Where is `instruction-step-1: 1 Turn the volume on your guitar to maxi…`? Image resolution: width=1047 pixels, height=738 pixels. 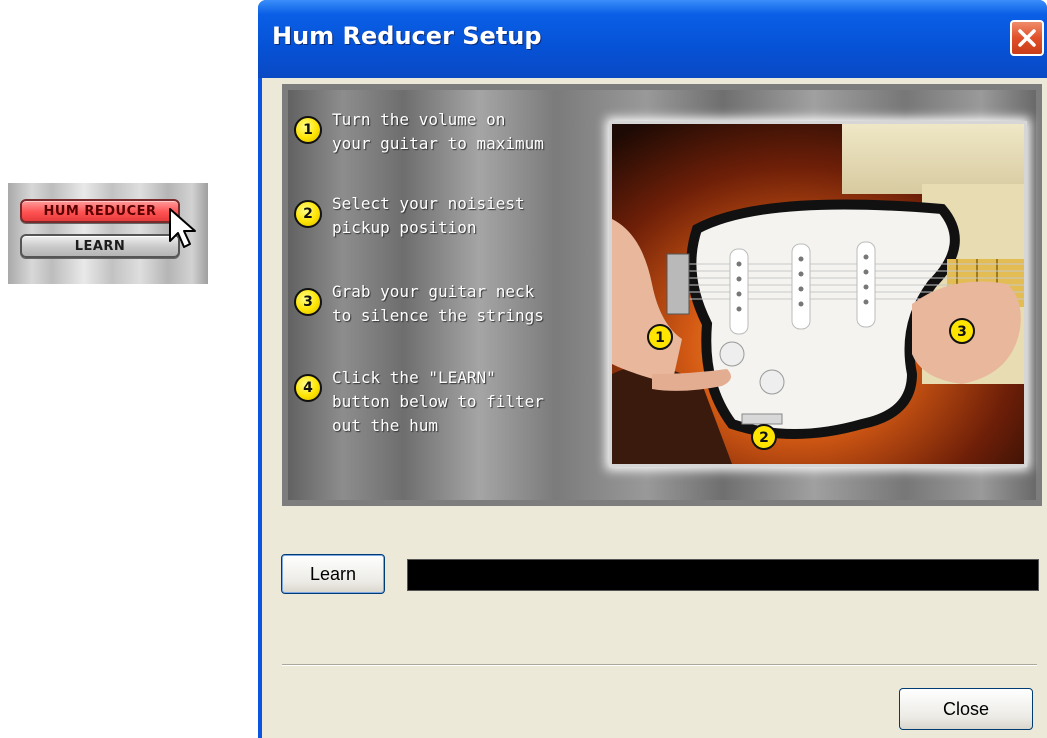 instruction-step-1: 1 Turn the volume on your guitar to maxi… is located at coordinates (448, 132).